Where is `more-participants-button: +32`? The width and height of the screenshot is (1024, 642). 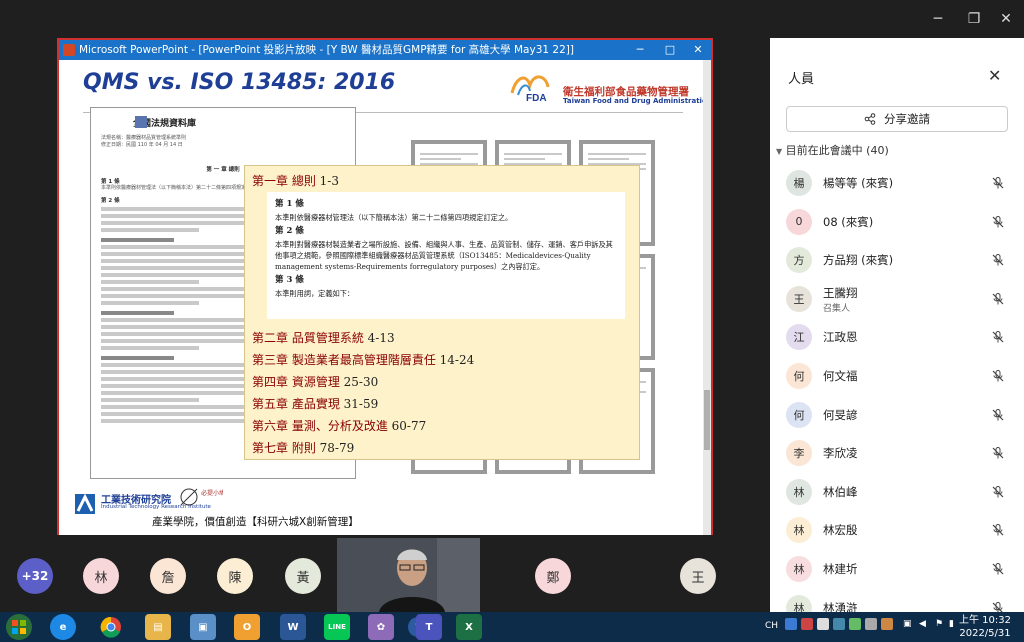
more-participants-button: +32 is located at coordinates (35, 576).